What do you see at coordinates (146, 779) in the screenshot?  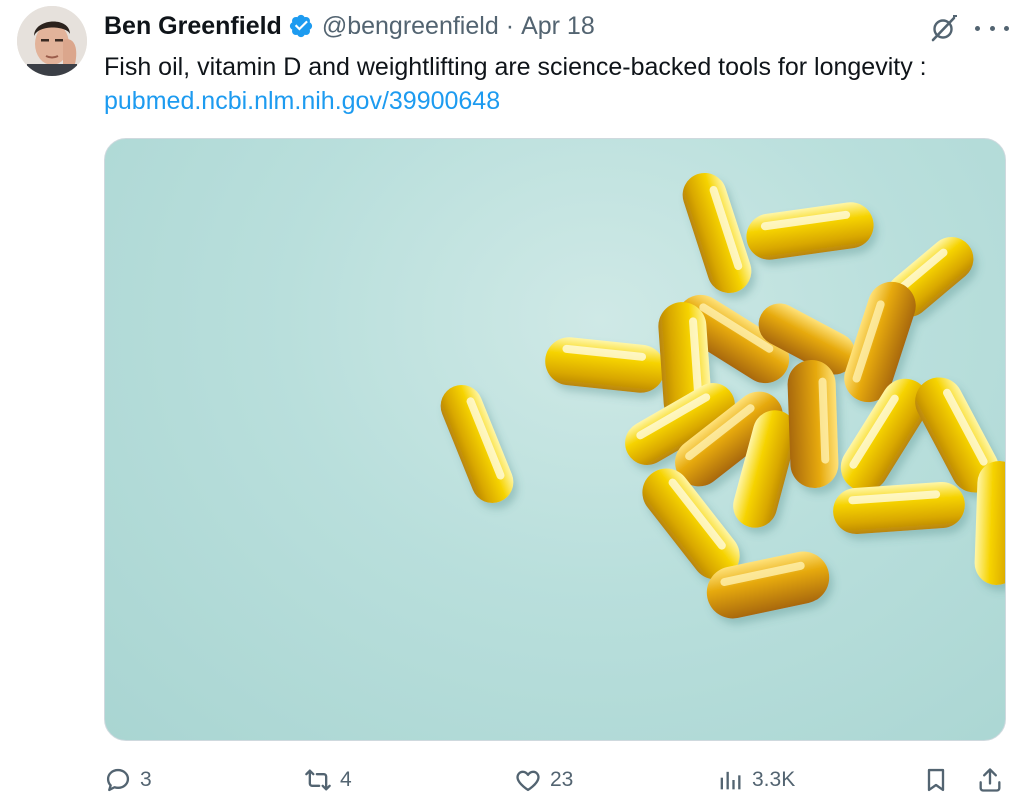 I see `reply-count: 3` at bounding box center [146, 779].